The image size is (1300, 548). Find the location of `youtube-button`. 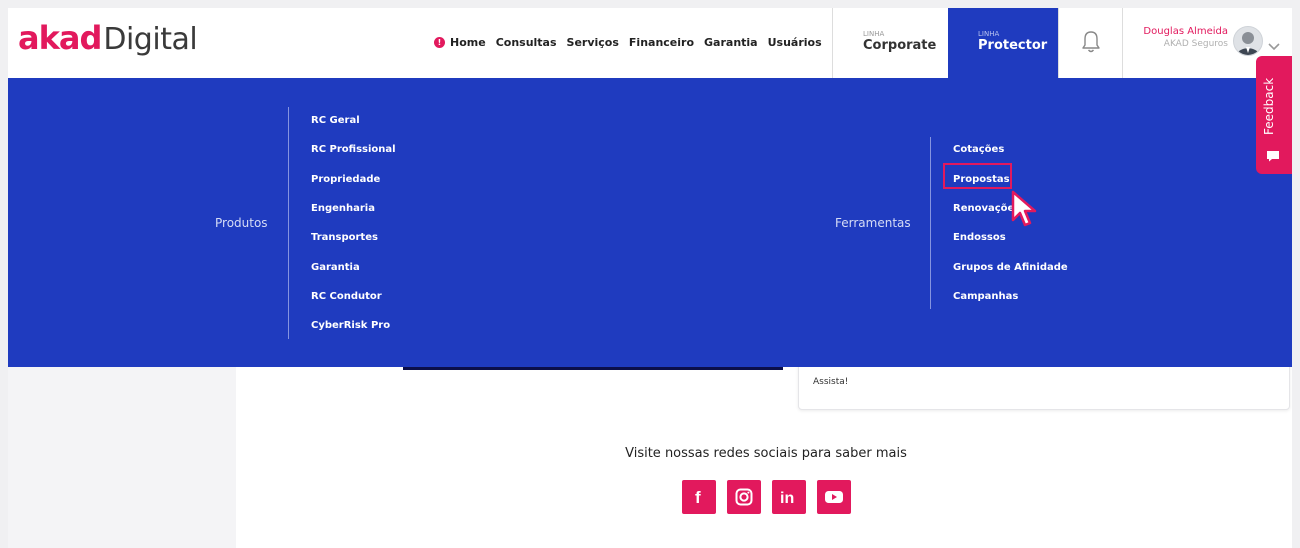

youtube-button is located at coordinates (834, 497).